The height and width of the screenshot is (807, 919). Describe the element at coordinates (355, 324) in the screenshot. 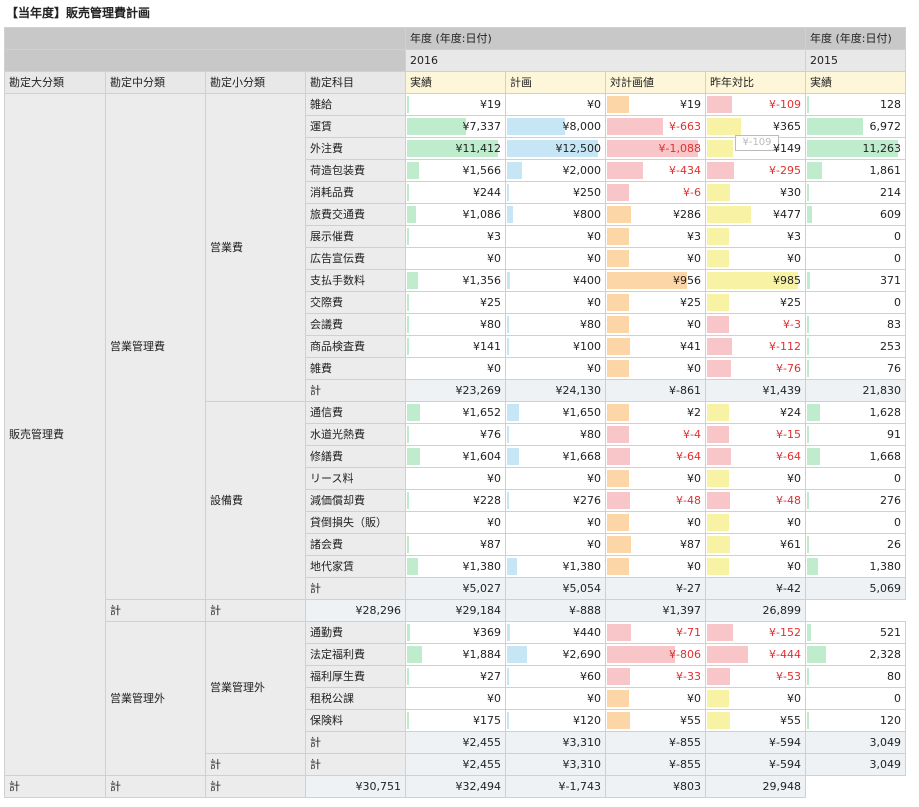

I see `account-name: 会議費` at that location.